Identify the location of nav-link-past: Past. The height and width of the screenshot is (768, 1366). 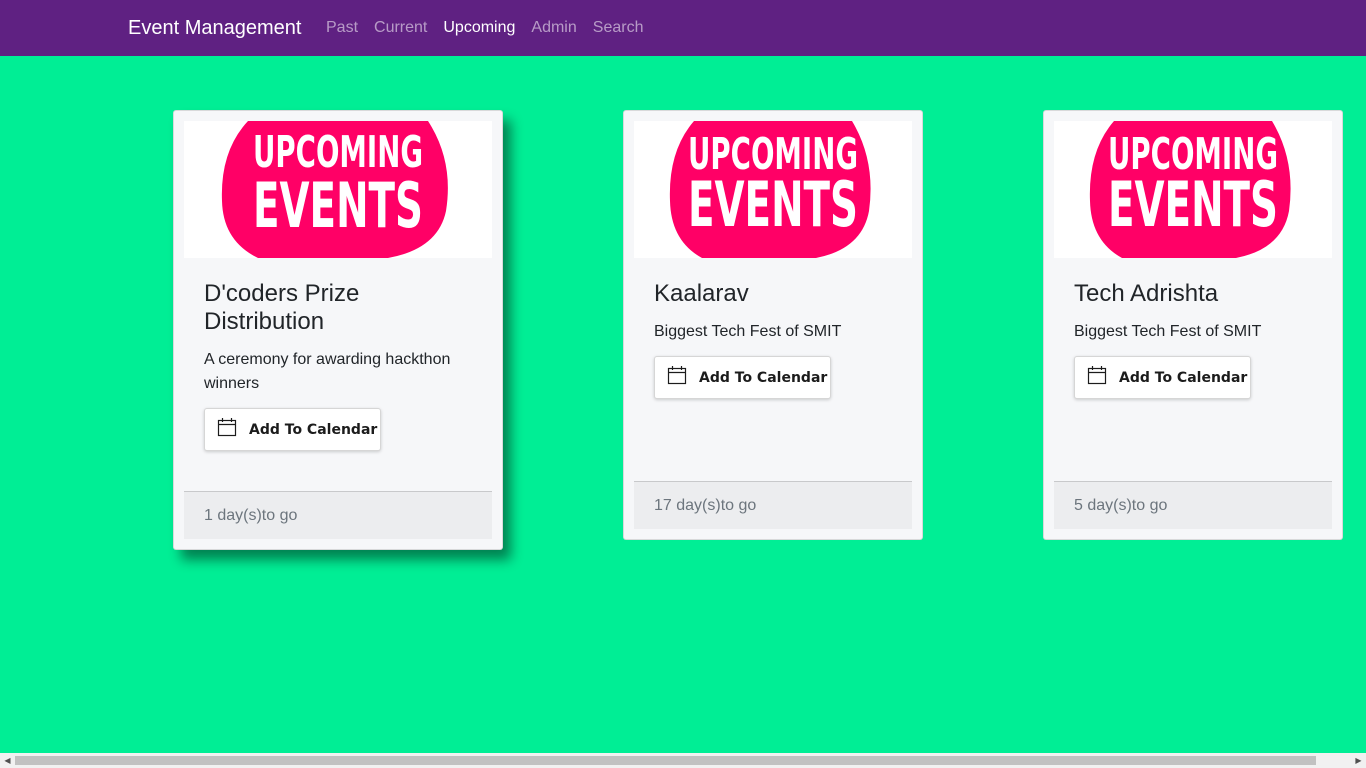
(342, 28).